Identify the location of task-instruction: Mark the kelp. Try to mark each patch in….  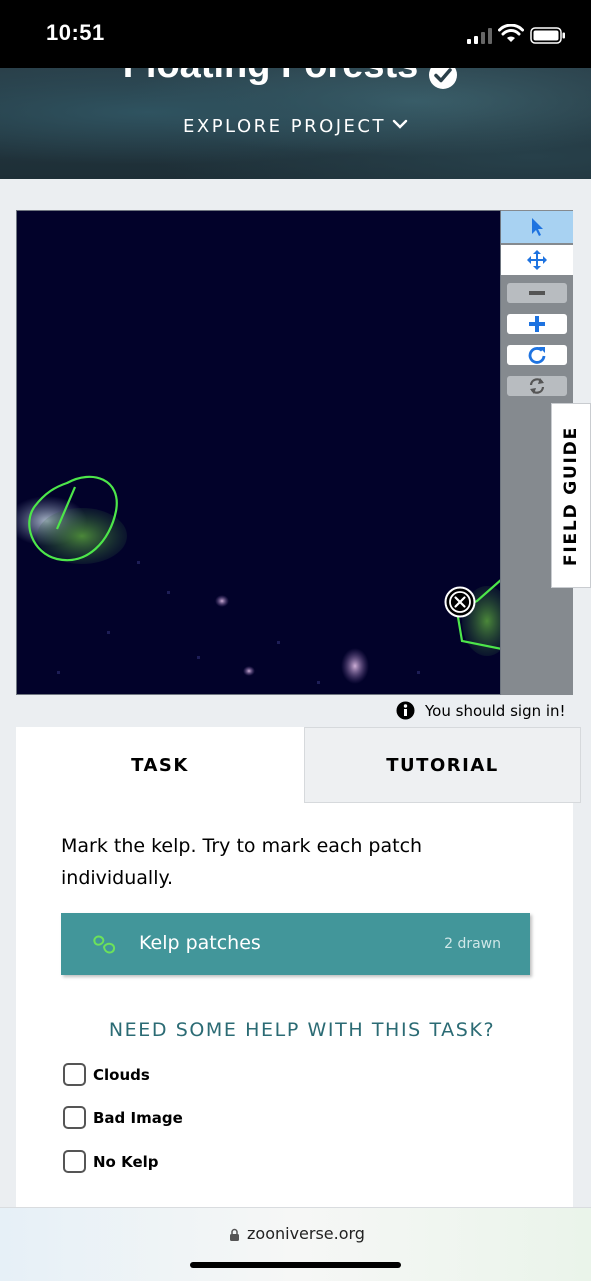
(242, 862).